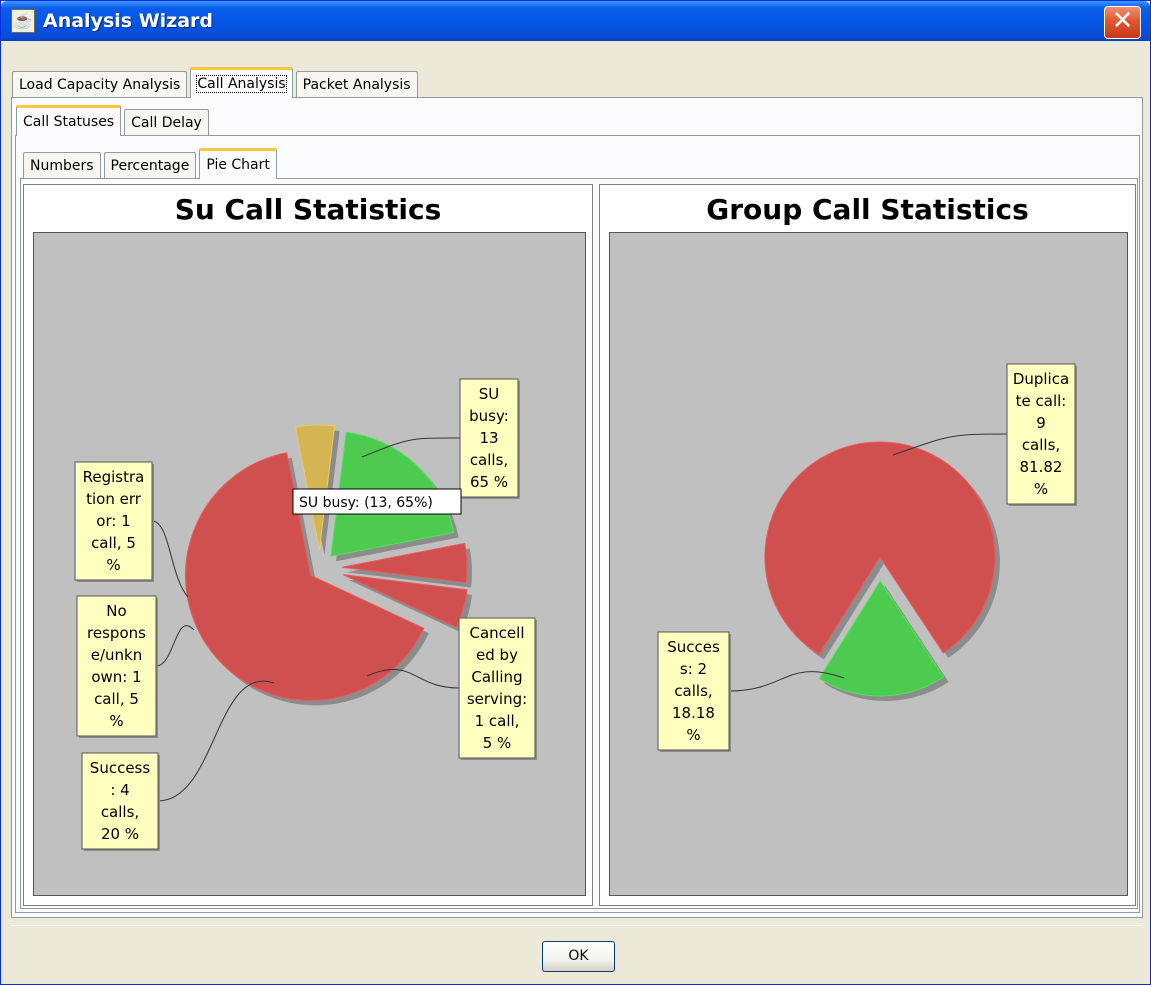  Describe the element at coordinates (489, 482) in the screenshot. I see `slice-label-text: 65 %` at that location.